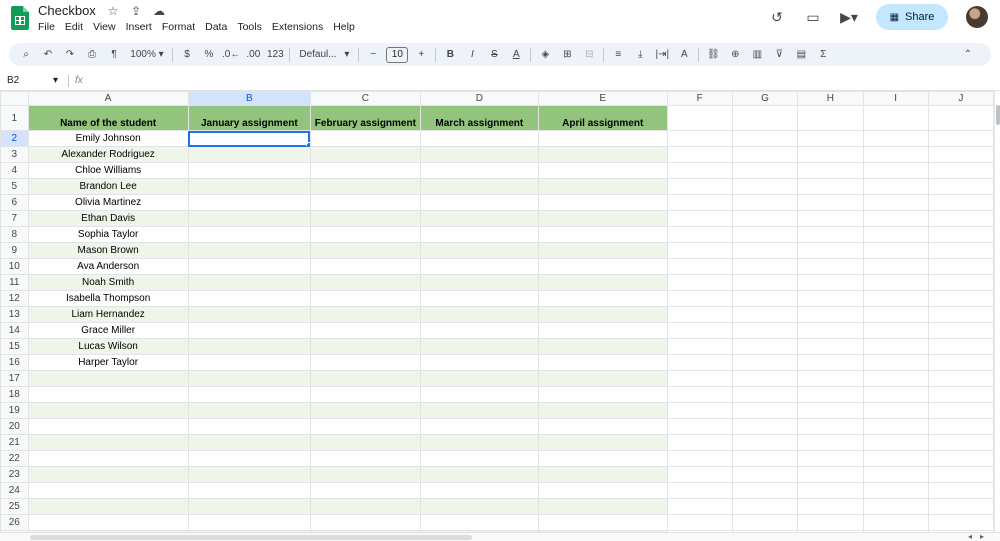 This screenshot has height=541, width=1000. I want to click on student-name-cell: Isabella Thompson, so click(108, 298).